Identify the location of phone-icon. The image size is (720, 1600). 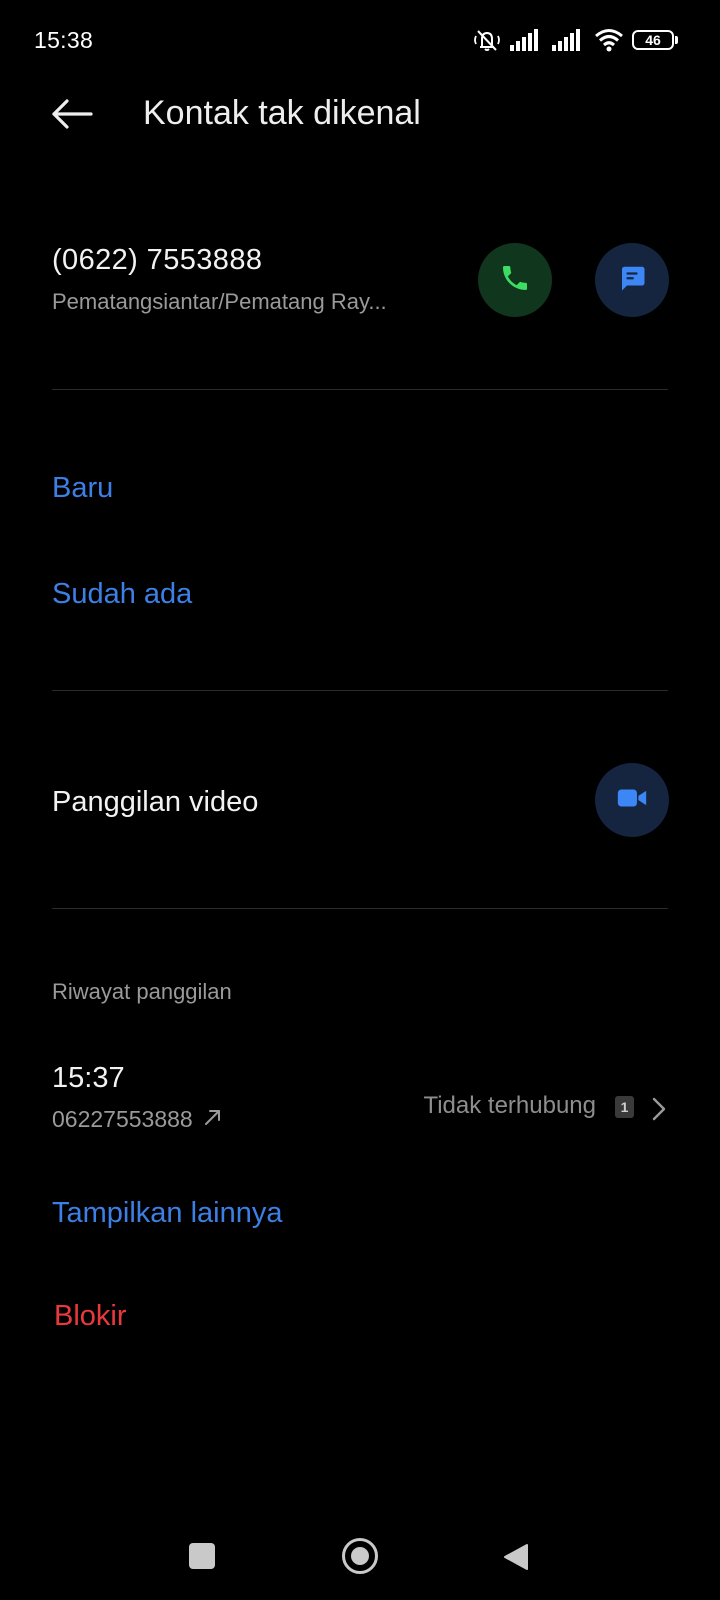
(515, 280).